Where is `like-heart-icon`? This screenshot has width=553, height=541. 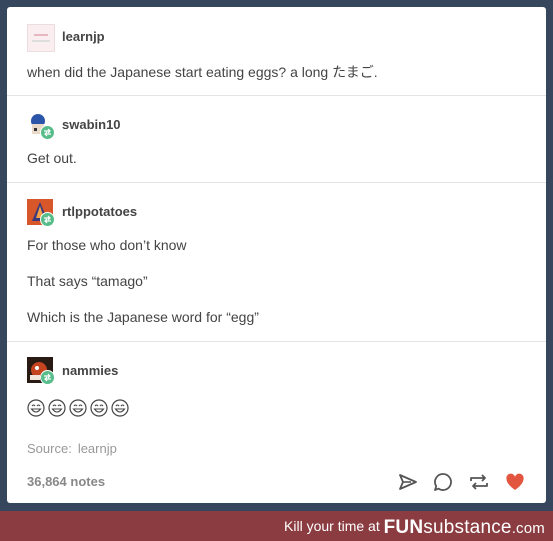
like-heart-icon is located at coordinates (515, 482).